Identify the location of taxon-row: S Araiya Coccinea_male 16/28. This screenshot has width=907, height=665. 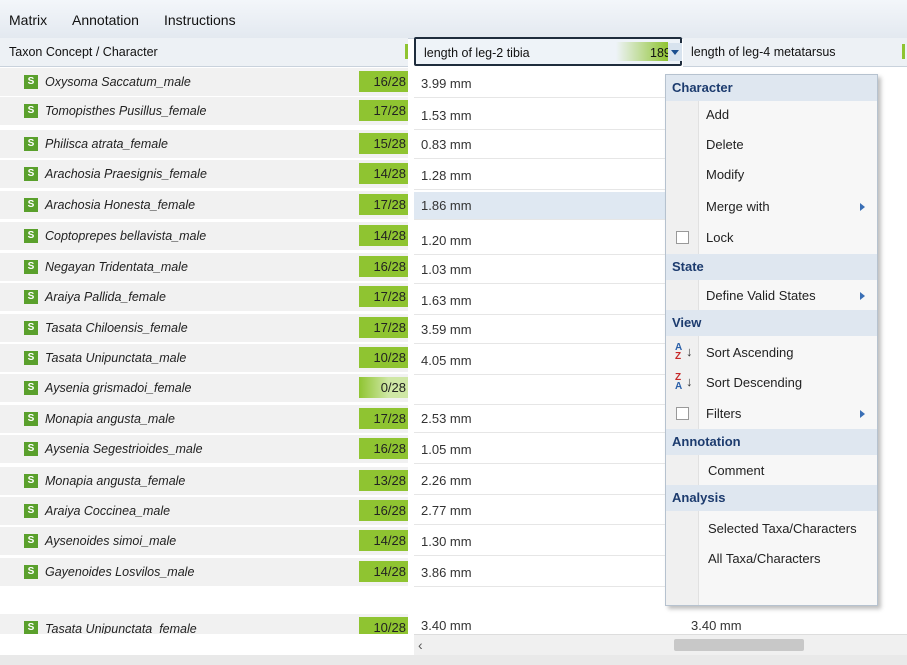
(204, 511).